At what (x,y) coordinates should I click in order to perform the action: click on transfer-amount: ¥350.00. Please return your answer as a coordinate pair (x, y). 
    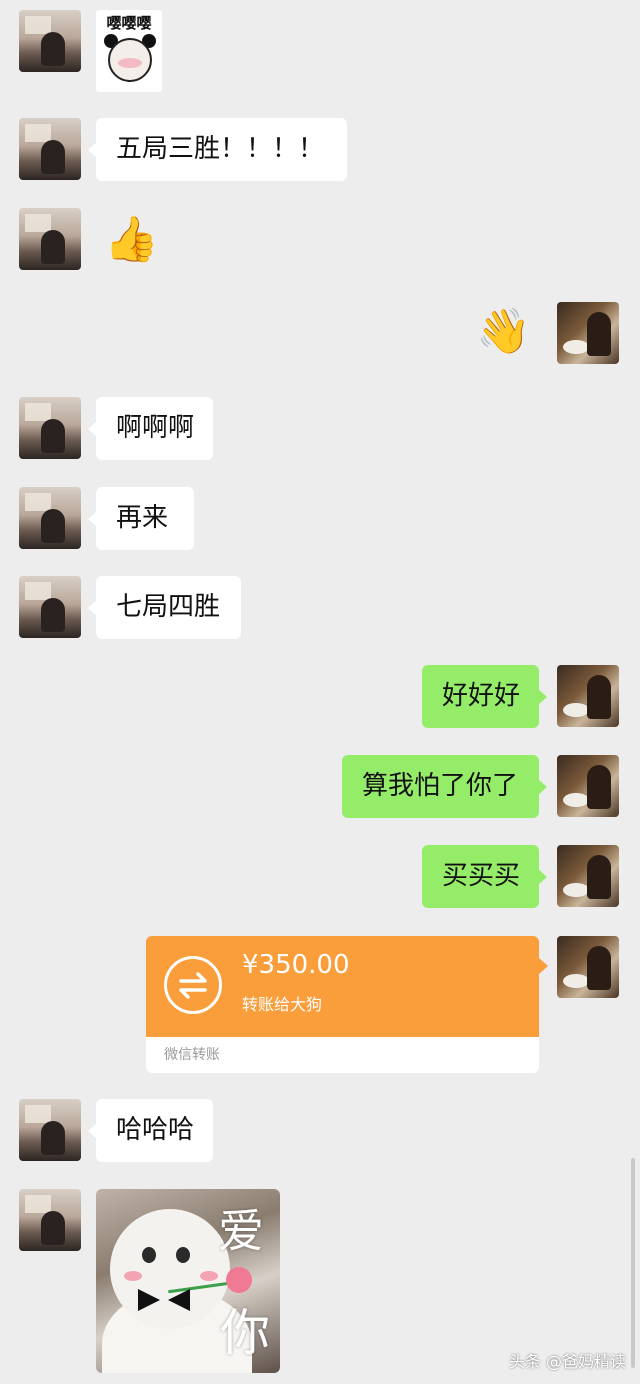
    Looking at the image, I should click on (296, 965).